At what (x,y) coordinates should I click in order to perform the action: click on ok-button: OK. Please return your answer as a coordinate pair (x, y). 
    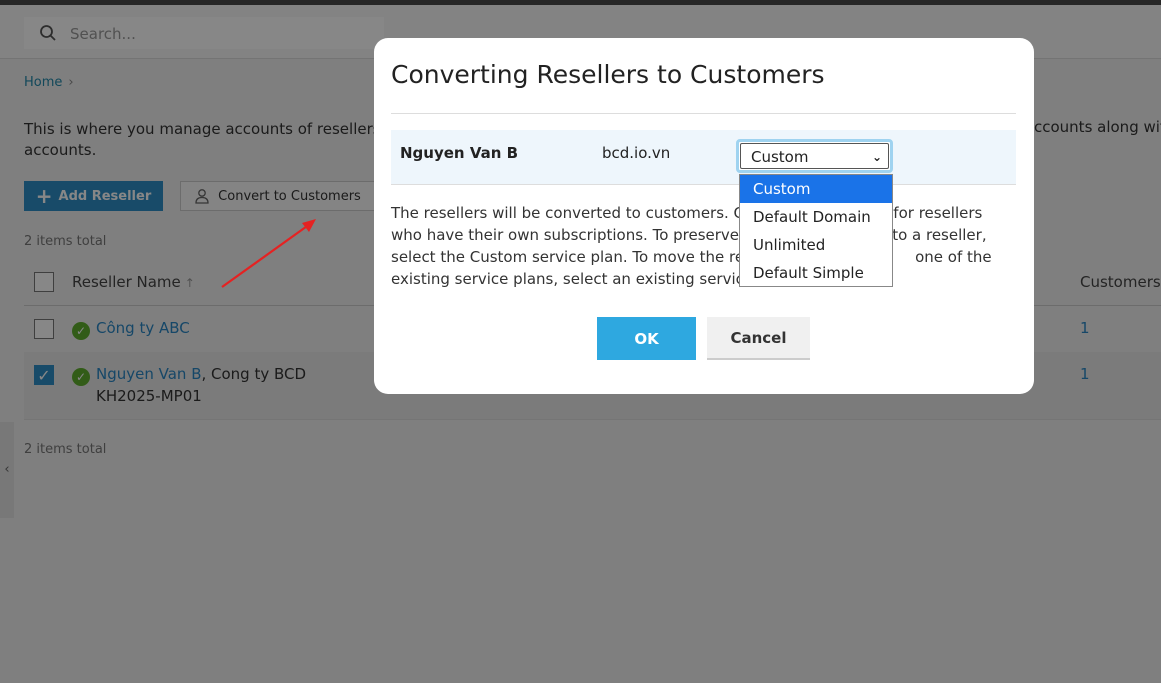
    Looking at the image, I should click on (646, 338).